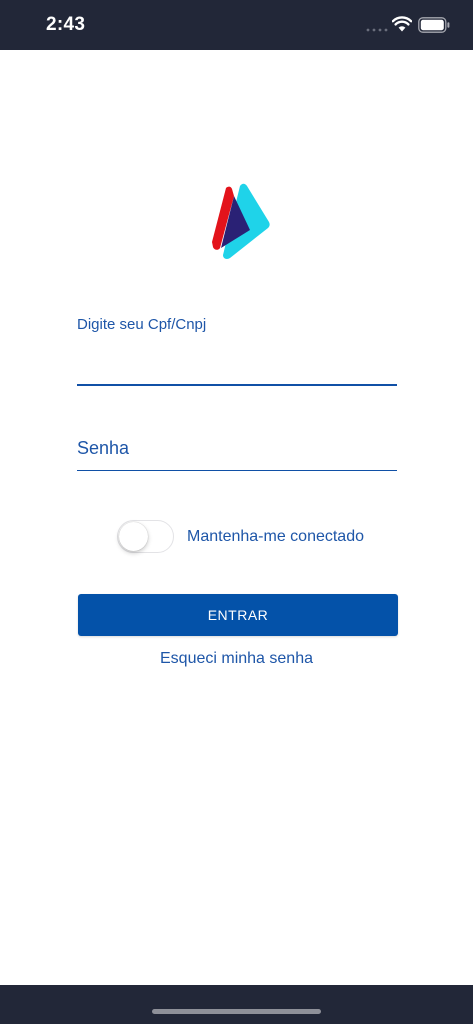 This screenshot has height=1024, width=473. What do you see at coordinates (377, 30) in the screenshot?
I see `signal-bars-icon` at bounding box center [377, 30].